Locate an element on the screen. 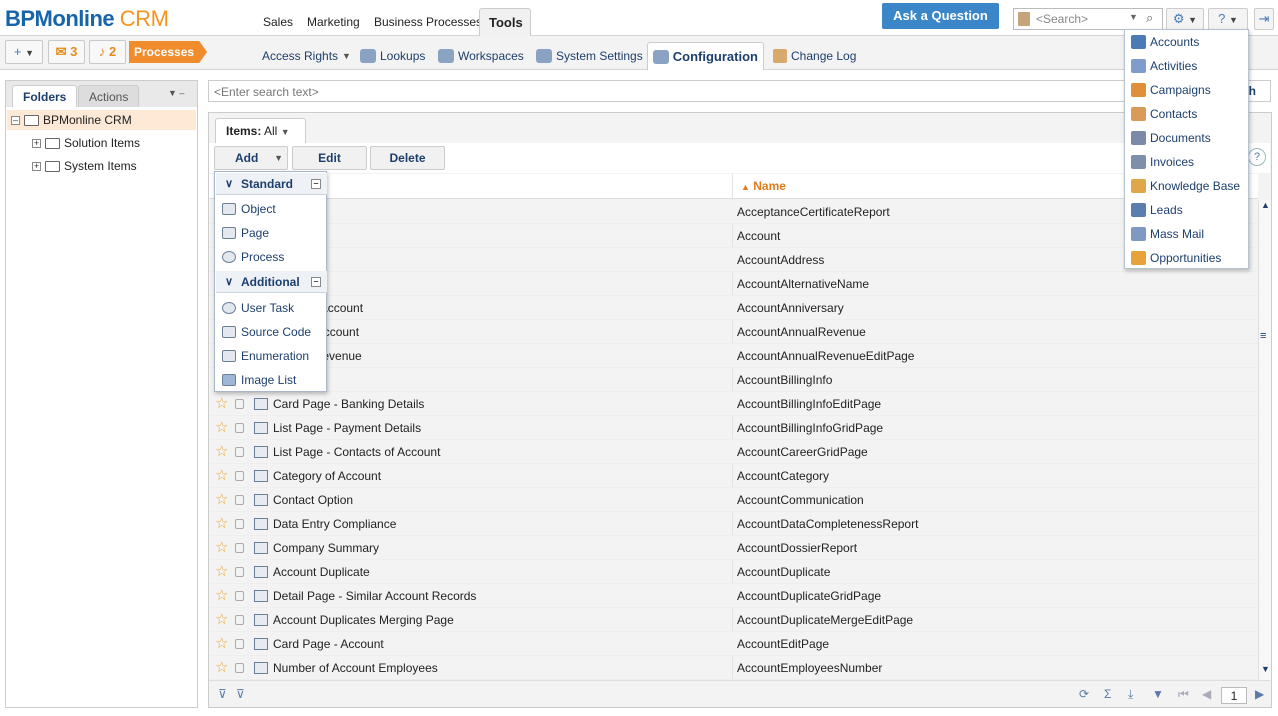 The width and height of the screenshot is (1278, 716). tab-access-rights: Access Rights ▼ is located at coordinates (306, 56).